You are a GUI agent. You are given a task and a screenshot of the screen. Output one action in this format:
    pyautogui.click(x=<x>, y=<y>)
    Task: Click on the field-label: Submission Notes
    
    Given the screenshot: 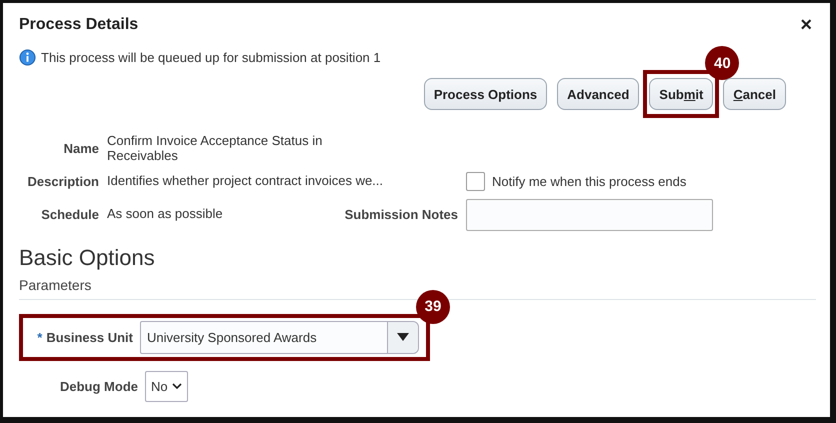 What is the action you would take?
    pyautogui.click(x=401, y=214)
    